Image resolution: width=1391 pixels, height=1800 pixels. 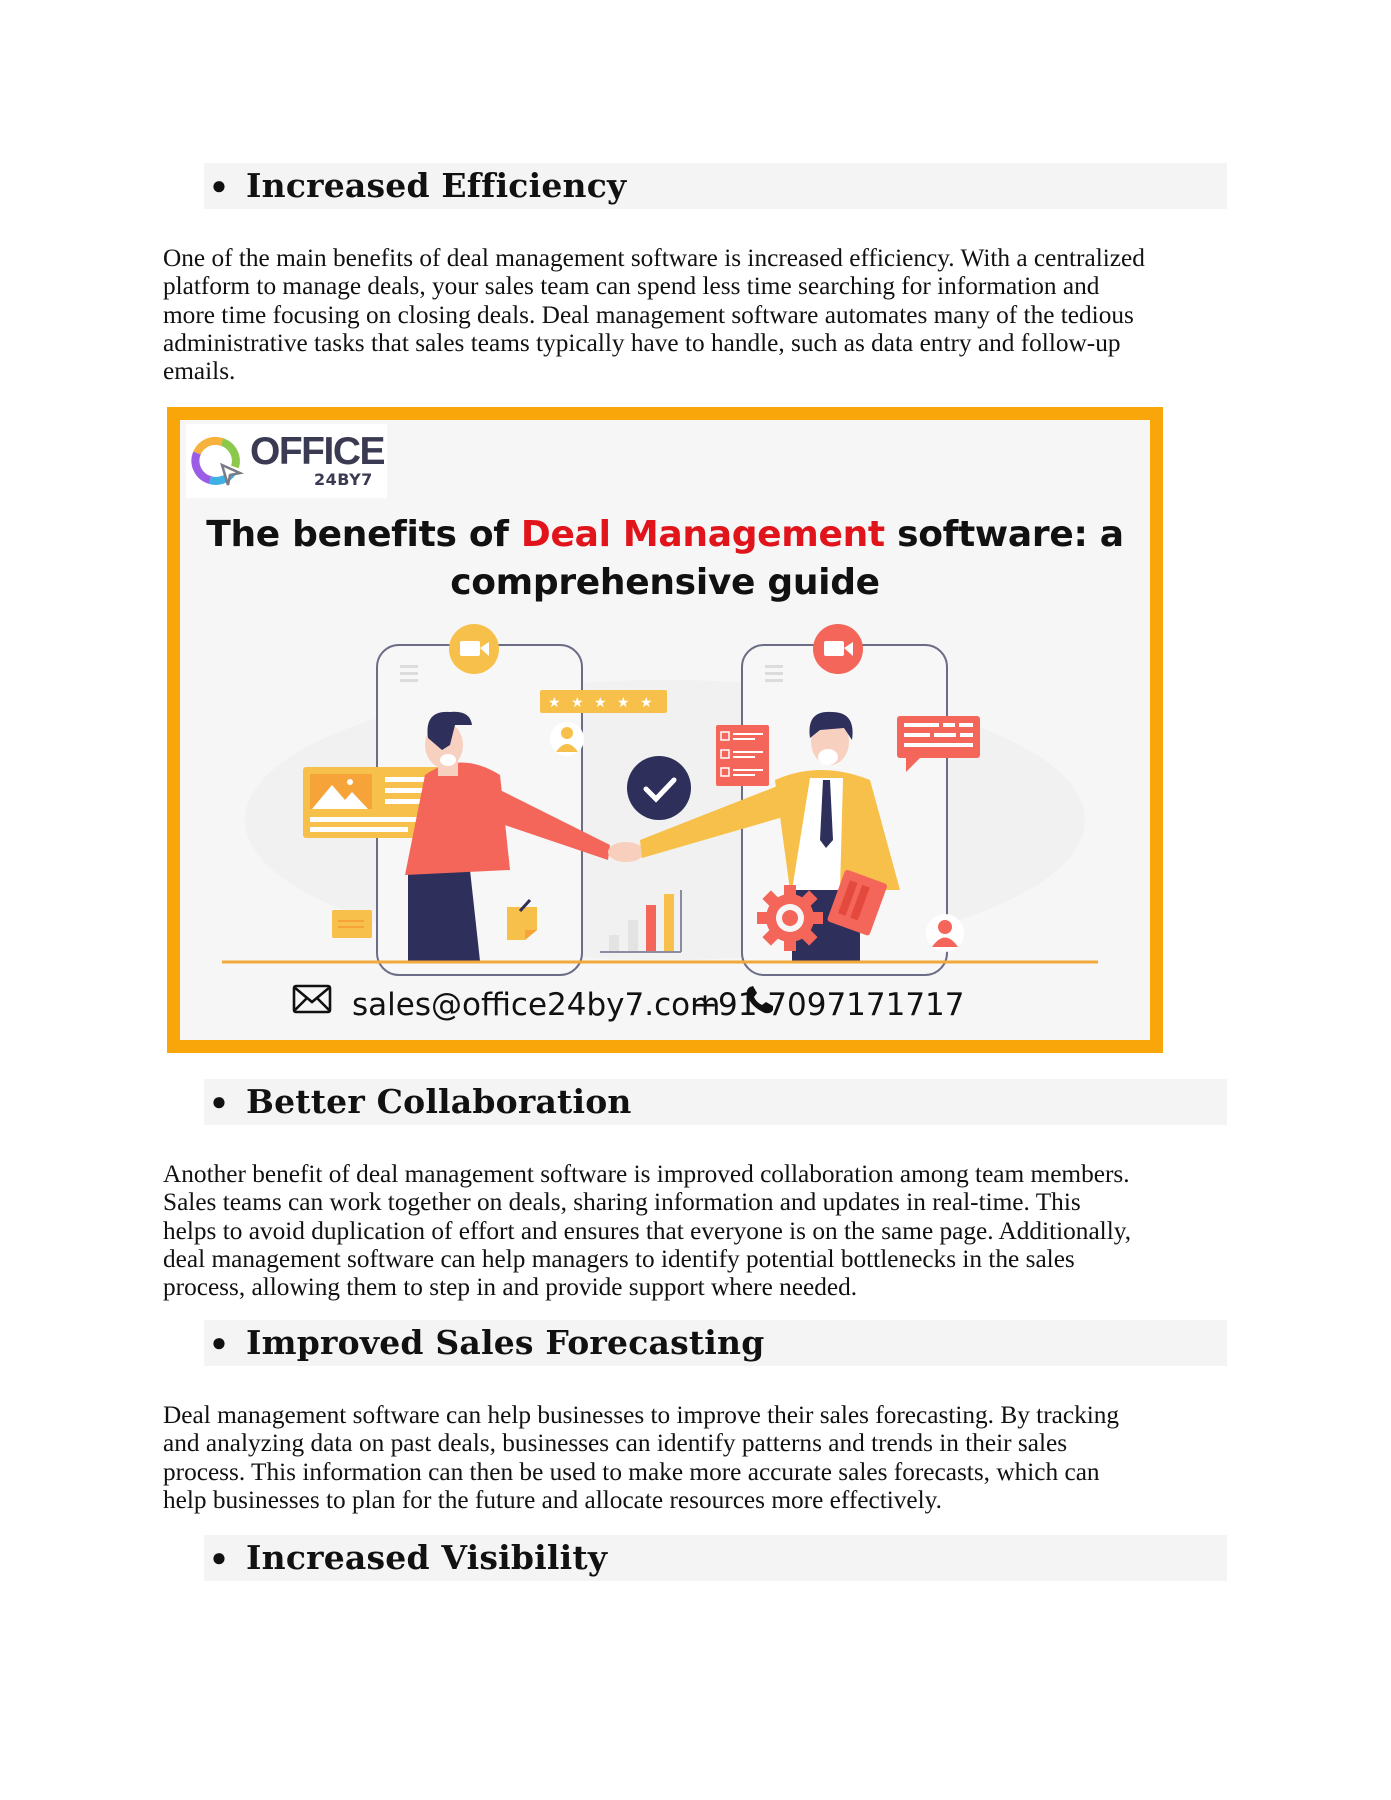 I want to click on section-heading-increased-visibility: ● Increased Visibility, so click(x=715, y=1558).